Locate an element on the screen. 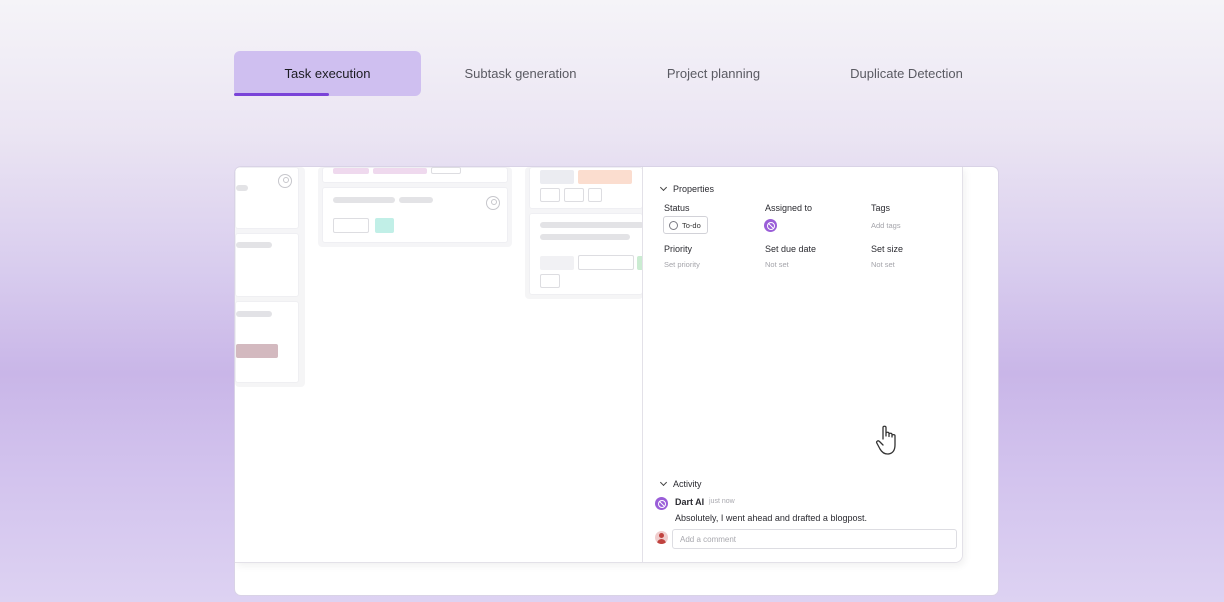  tab-progress-bar is located at coordinates (282, 94).